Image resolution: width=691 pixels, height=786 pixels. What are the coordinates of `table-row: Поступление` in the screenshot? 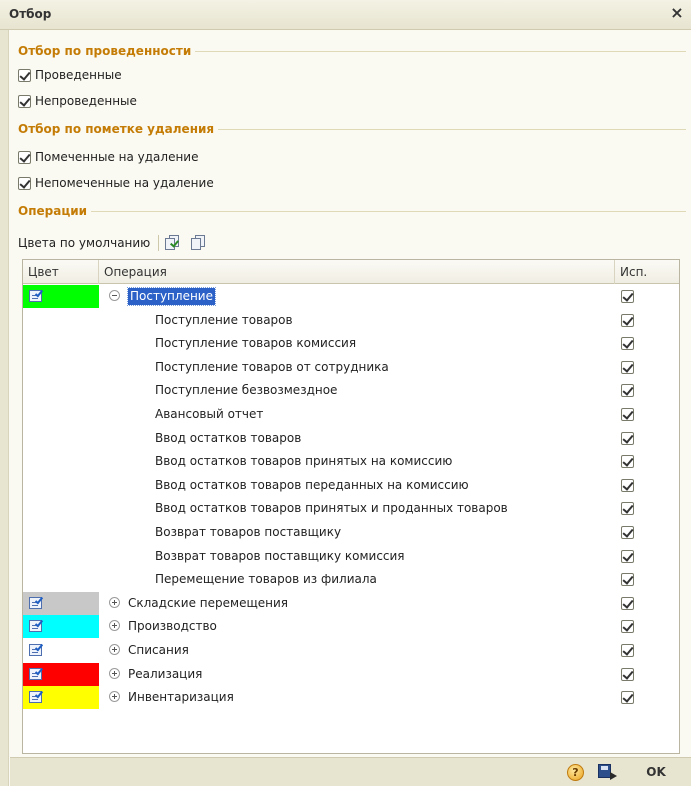 It's located at (351, 296).